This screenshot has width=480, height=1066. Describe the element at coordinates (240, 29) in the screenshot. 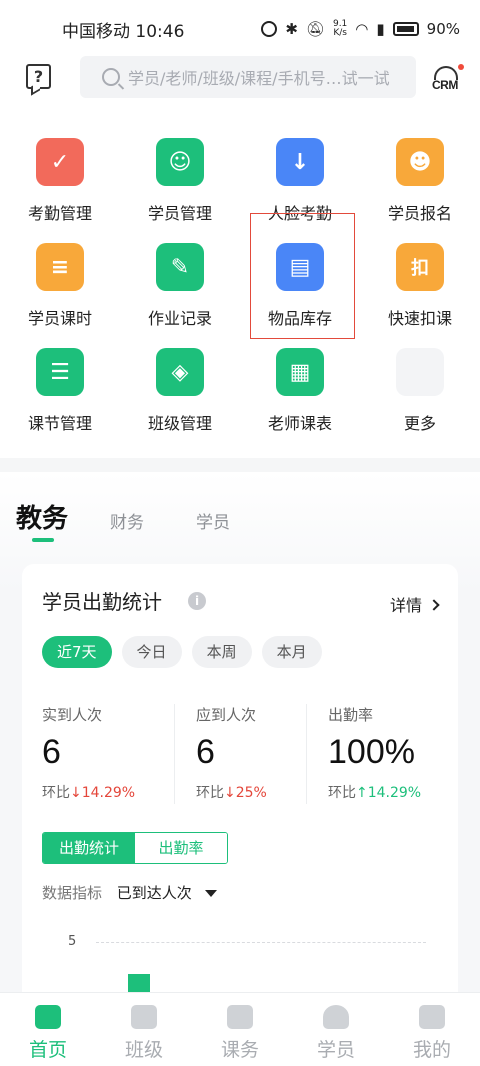

I see `status-bar: 中国移动 10:46 ✱ 🔕︎ 9.1 K/s ◠ ▮ 90%` at that location.